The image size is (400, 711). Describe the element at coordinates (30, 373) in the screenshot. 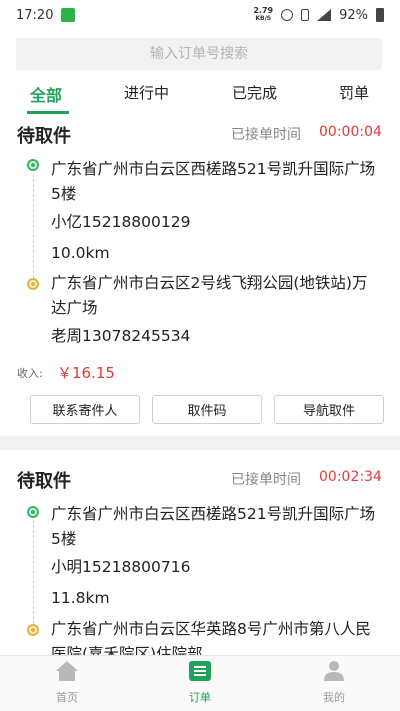

I see `income-label: 收入:` at that location.